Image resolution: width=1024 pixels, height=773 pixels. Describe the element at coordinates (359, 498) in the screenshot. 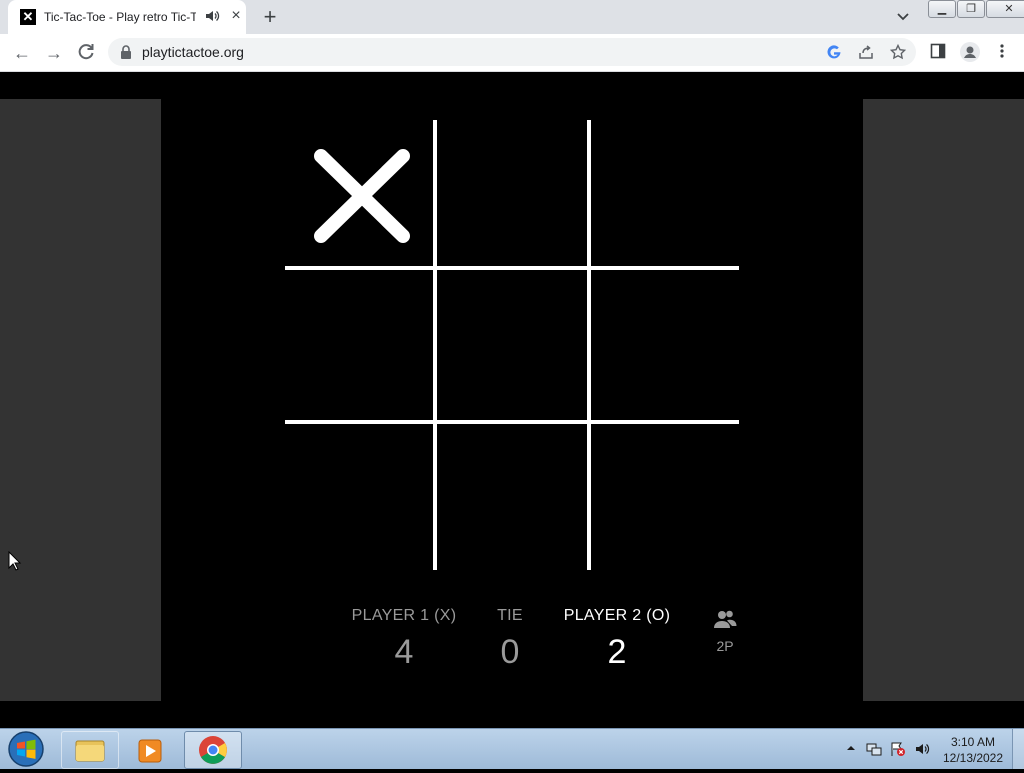

I see `board-cell-r3-c1` at that location.